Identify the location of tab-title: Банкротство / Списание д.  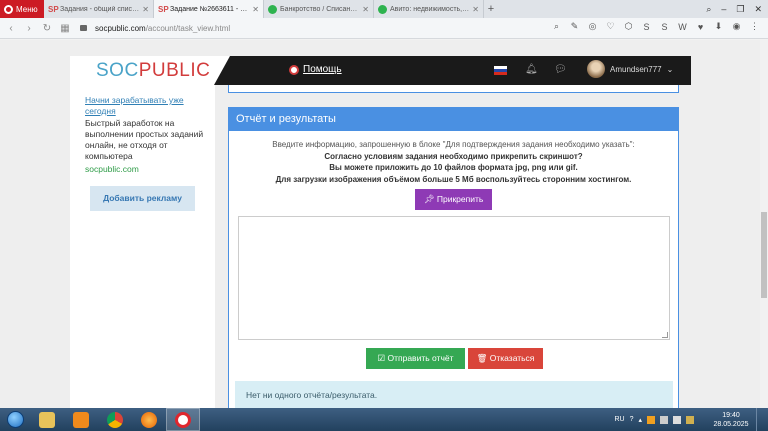
(320, 9).